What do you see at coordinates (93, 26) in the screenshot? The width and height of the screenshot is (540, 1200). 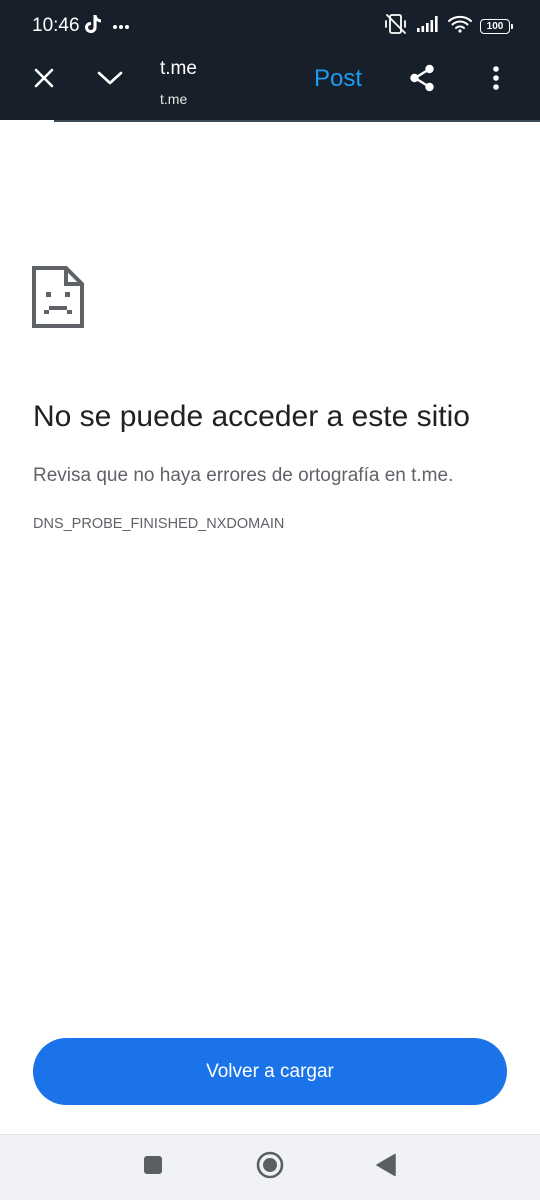 I see `tiktok-icon` at bounding box center [93, 26].